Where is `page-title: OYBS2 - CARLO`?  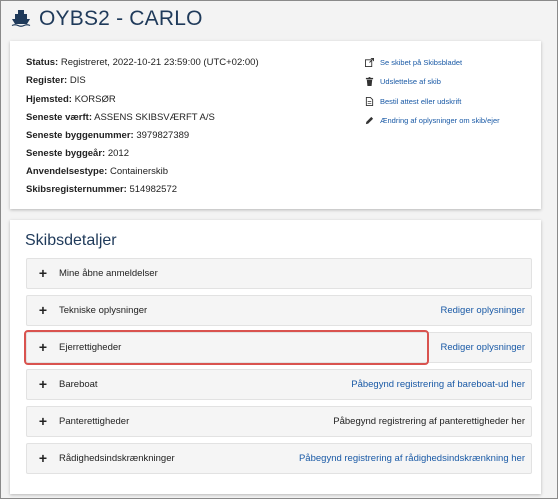
page-title: OYBS2 - CARLO is located at coordinates (121, 18).